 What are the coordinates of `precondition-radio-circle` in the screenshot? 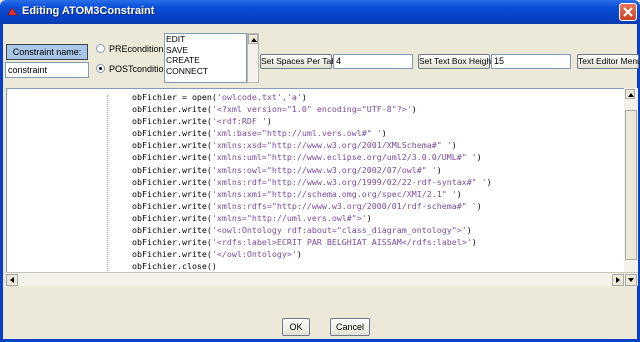 It's located at (100, 48).